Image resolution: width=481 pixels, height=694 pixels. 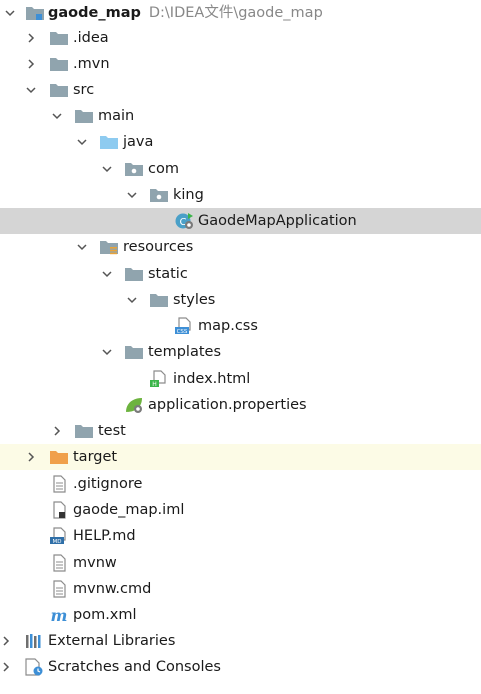 I want to click on tree-item-label: gaode_map.iml, so click(x=129, y=510).